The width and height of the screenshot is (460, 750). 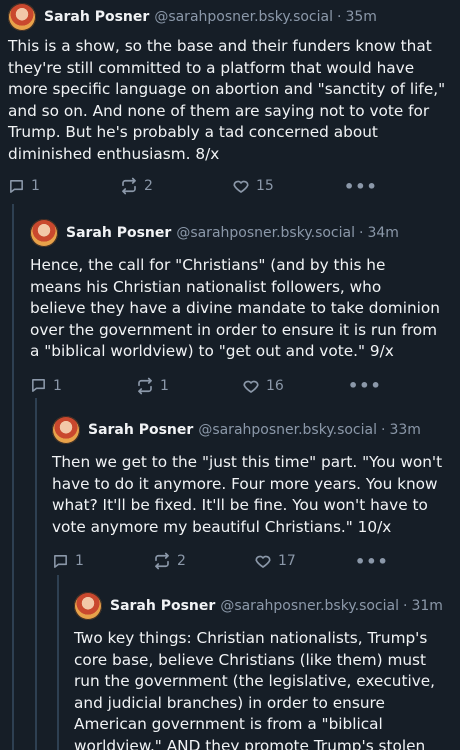 What do you see at coordinates (288, 186) in the screenshot?
I see `like-button: 15` at bounding box center [288, 186].